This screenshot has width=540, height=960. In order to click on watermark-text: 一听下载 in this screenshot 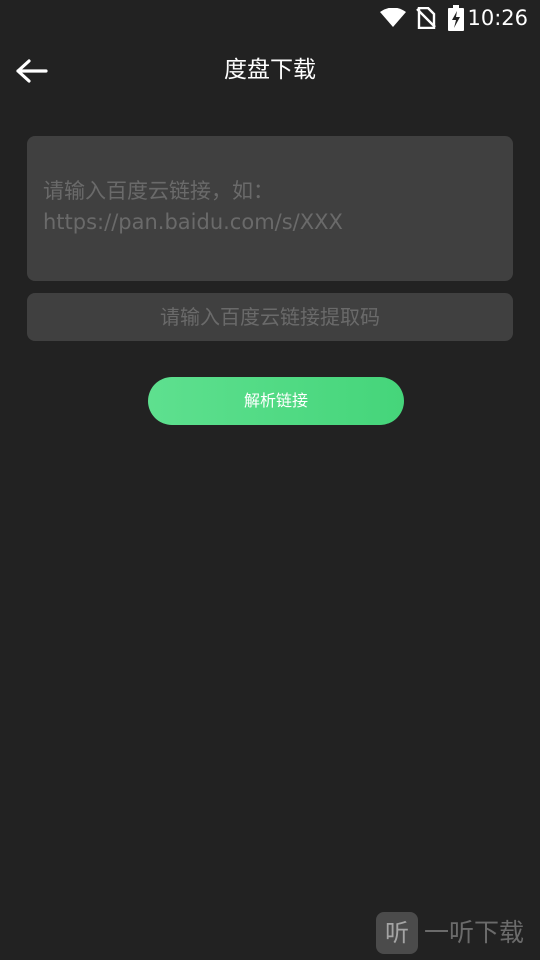, I will do `click(474, 932)`.